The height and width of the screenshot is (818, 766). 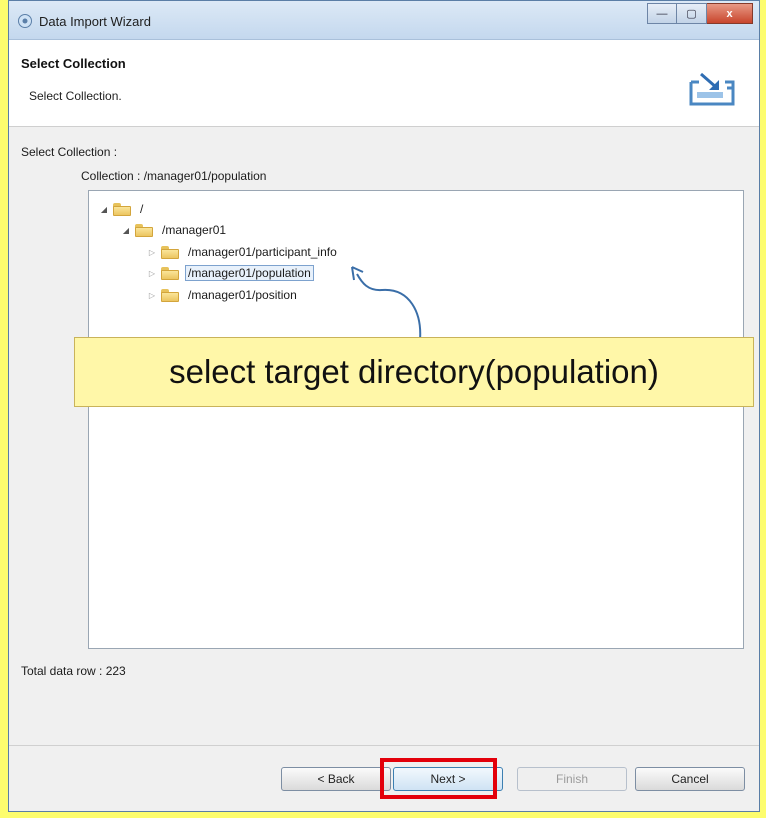 I want to click on close-button: x, so click(x=730, y=13).